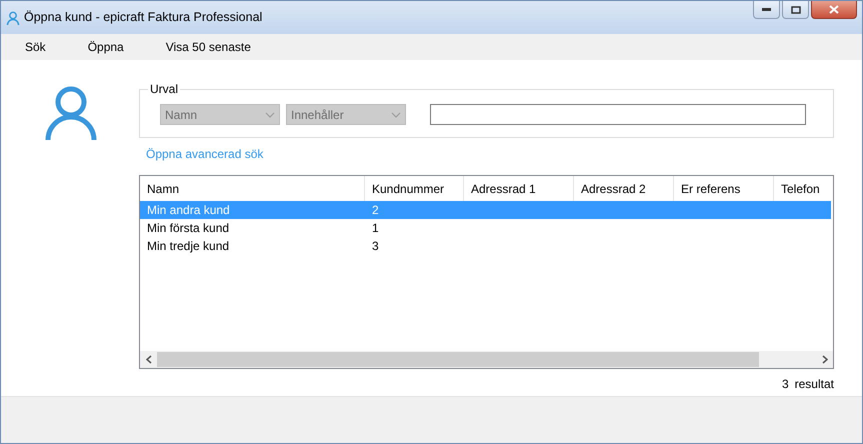  What do you see at coordinates (618, 114) in the screenshot?
I see `search-field` at bounding box center [618, 114].